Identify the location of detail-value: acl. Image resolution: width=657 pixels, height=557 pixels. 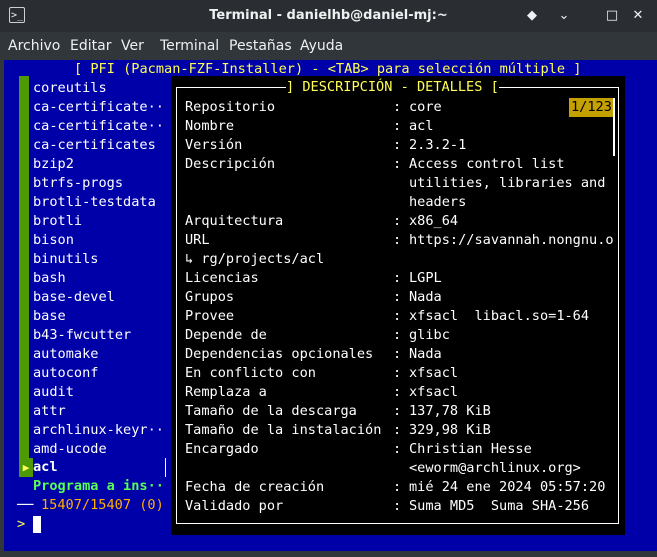
(421, 126).